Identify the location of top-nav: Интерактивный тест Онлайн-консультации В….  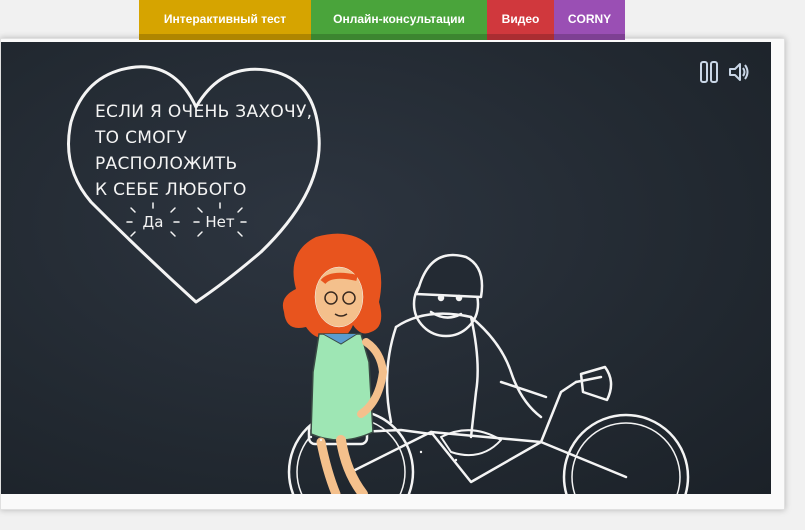
(382, 20).